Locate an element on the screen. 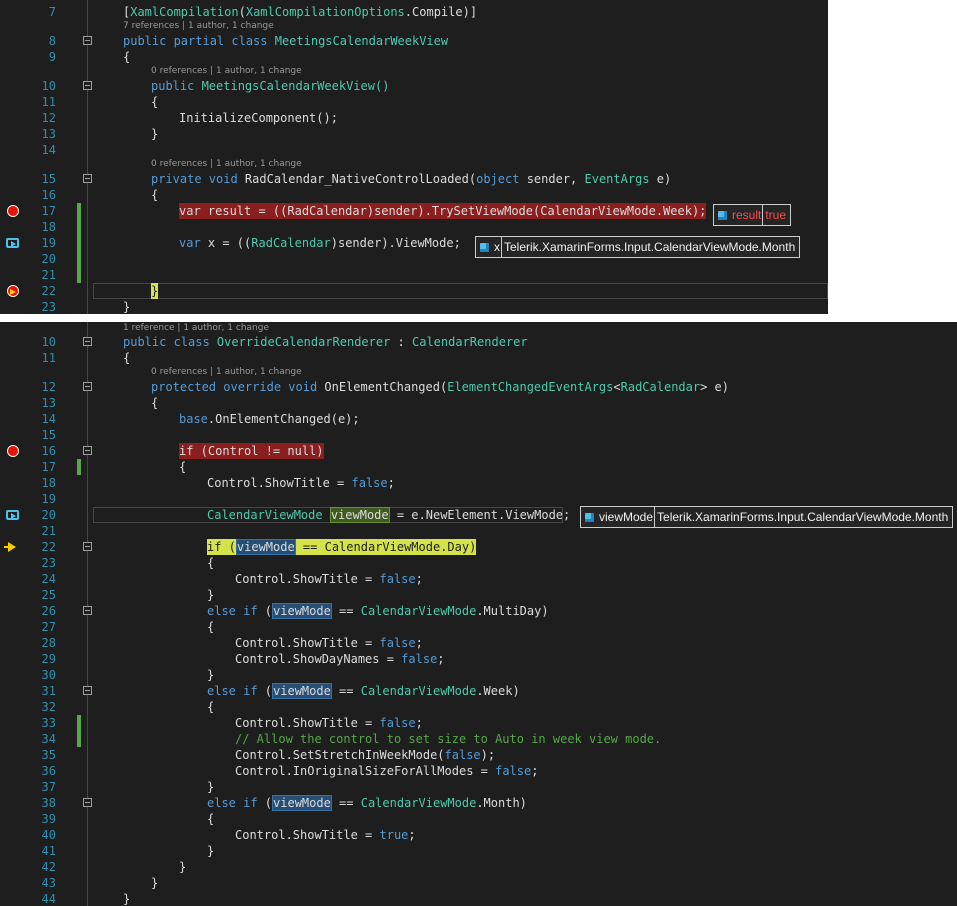 Image resolution: width=957 pixels, height=906 pixels. code-line-27: 27 { is located at coordinates (478, 627).